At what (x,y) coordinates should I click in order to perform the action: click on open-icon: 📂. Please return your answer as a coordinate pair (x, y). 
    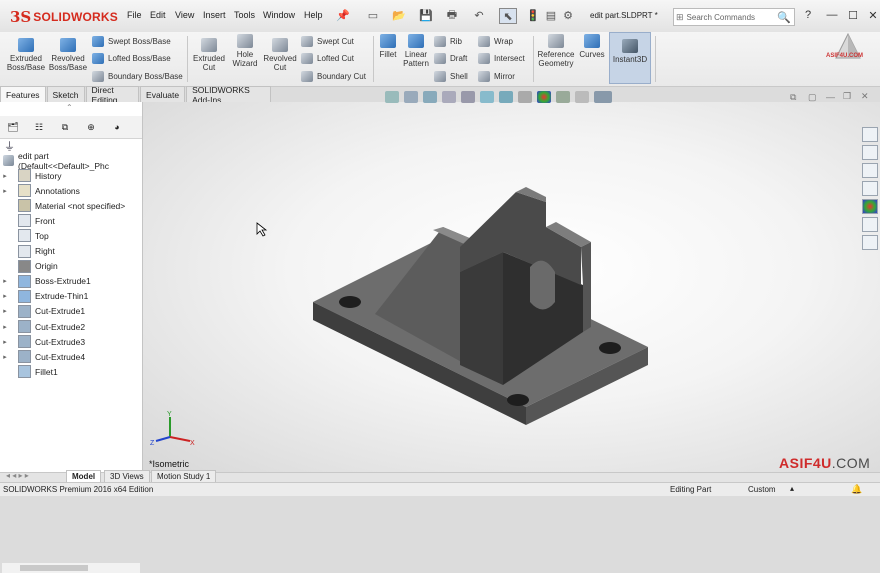
    Looking at the image, I should click on (399, 15).